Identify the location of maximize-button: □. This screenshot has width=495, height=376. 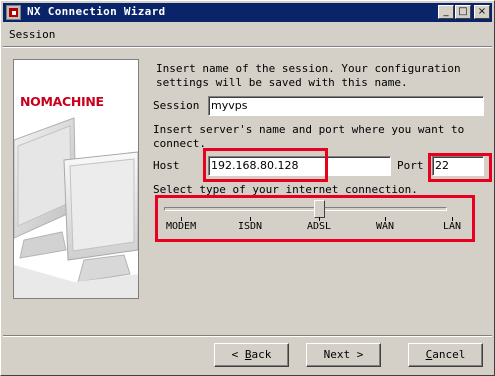
(463, 12).